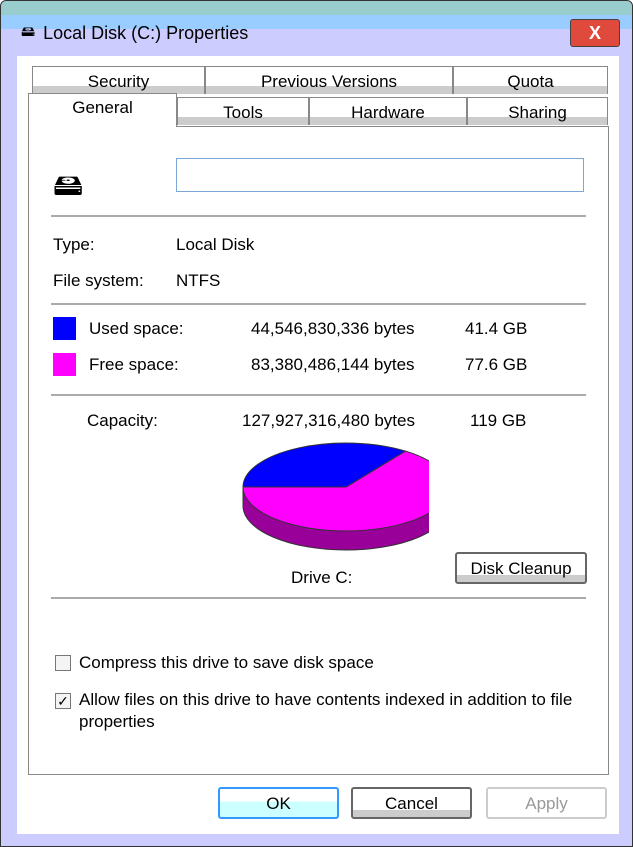 The image size is (633, 847). What do you see at coordinates (411, 803) in the screenshot?
I see `cancel-button: Cancel` at bounding box center [411, 803].